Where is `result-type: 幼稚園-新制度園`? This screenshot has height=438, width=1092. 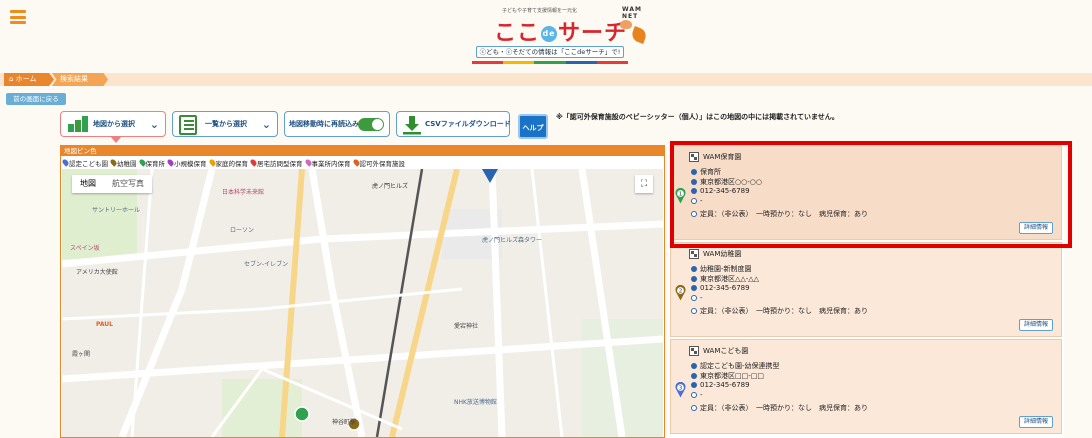 result-type: 幼稚園-新制度園 is located at coordinates (721, 269).